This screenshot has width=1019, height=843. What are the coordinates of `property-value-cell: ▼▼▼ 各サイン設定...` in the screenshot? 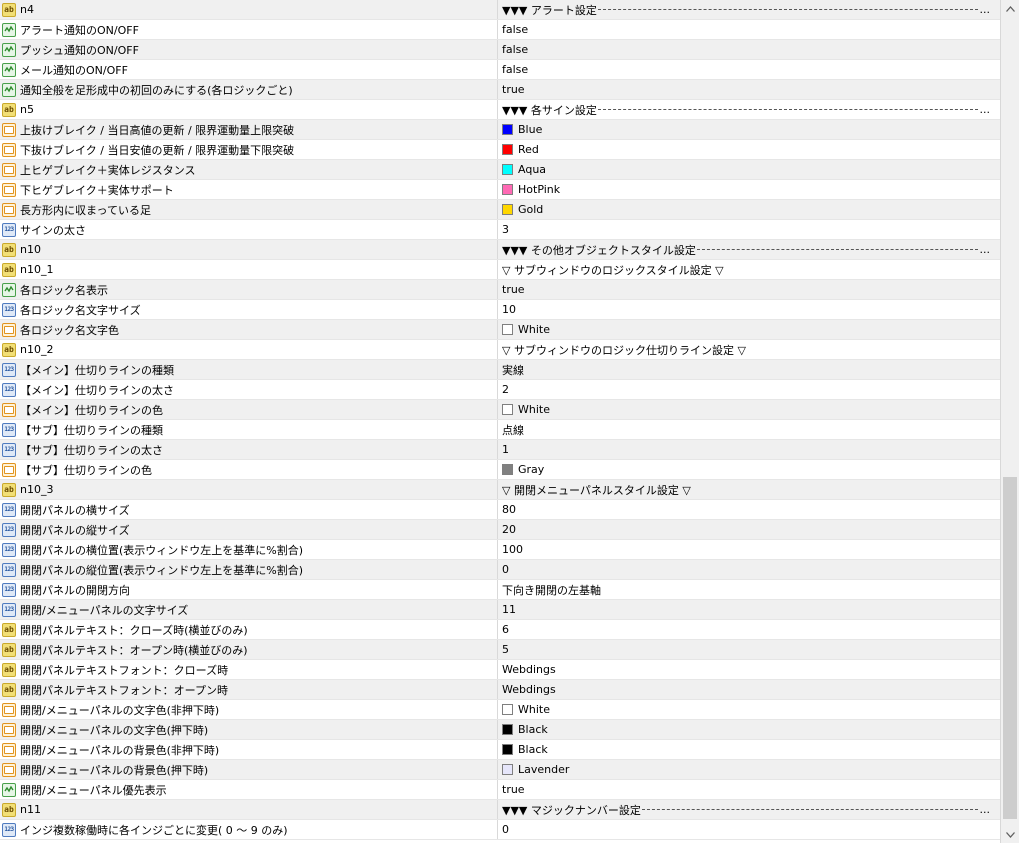 It's located at (749, 109).